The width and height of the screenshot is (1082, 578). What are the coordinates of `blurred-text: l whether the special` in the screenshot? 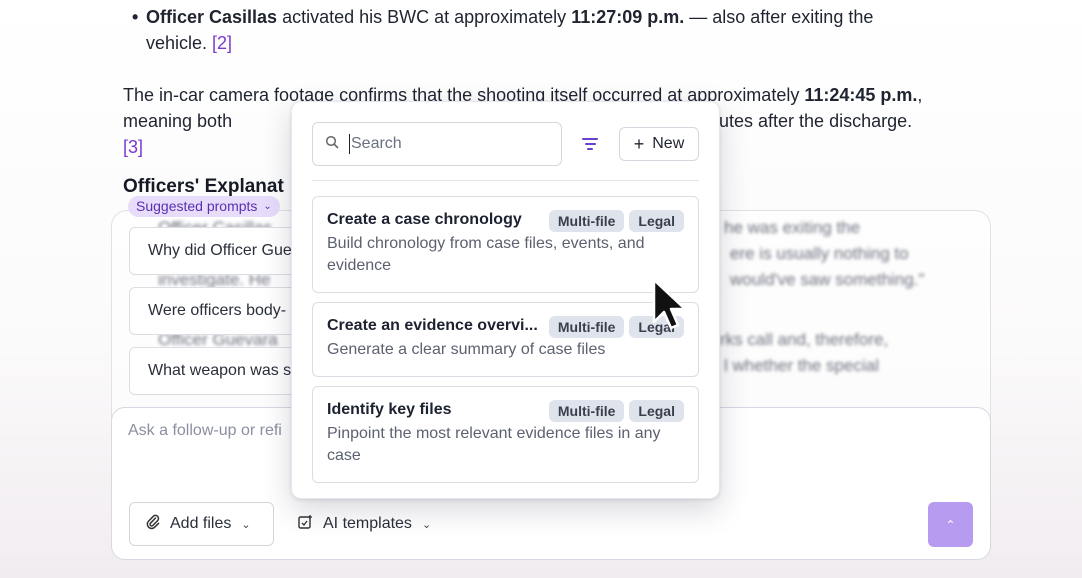 It's located at (801, 365).